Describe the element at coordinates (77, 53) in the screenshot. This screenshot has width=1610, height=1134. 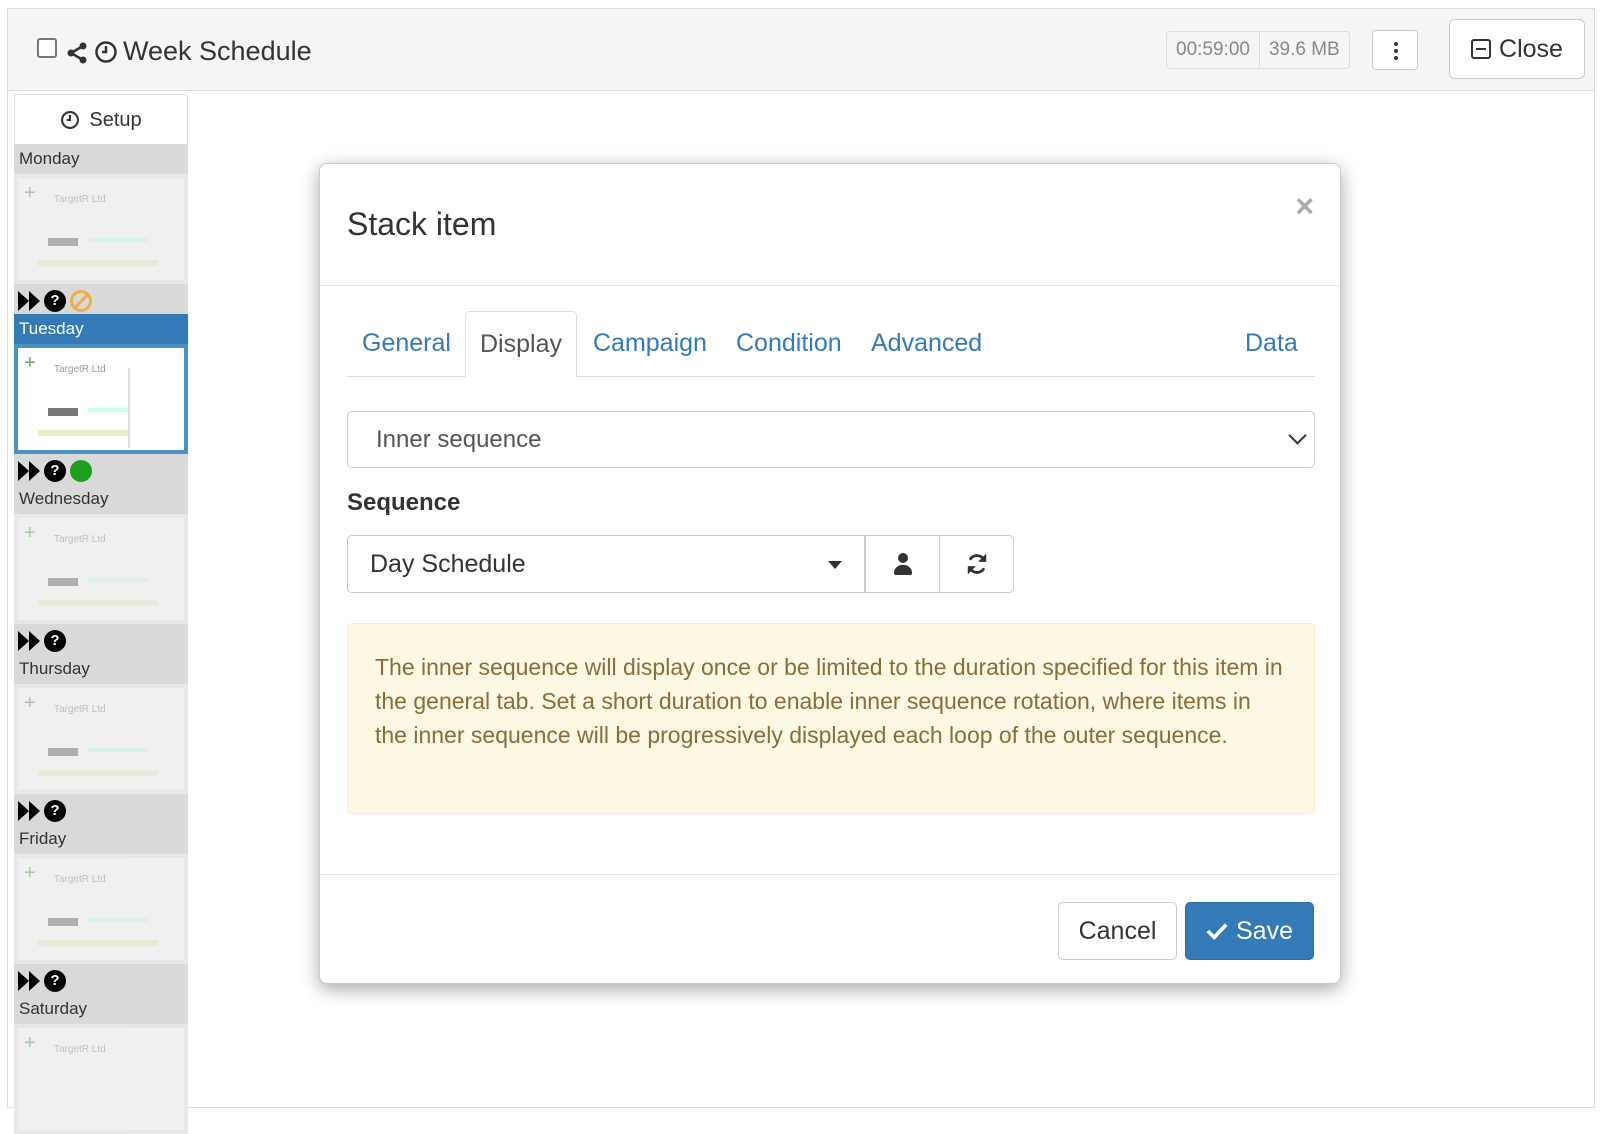
I see `share-icon` at that location.